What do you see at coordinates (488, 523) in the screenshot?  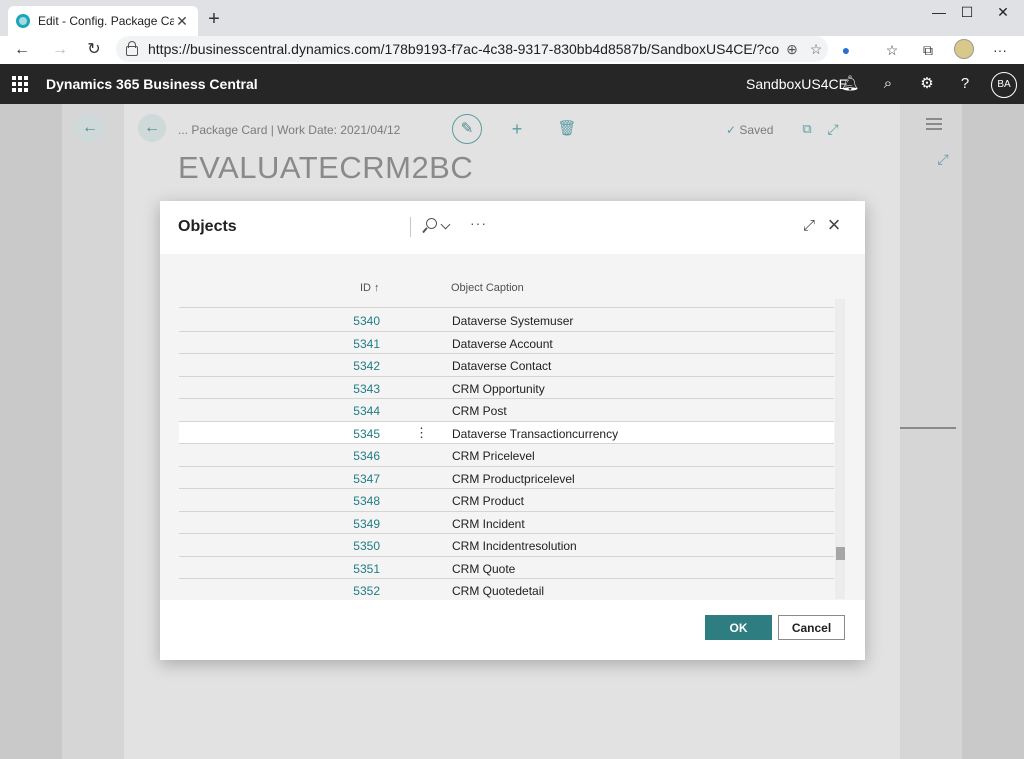 I see `object-caption: CRM Incident` at bounding box center [488, 523].